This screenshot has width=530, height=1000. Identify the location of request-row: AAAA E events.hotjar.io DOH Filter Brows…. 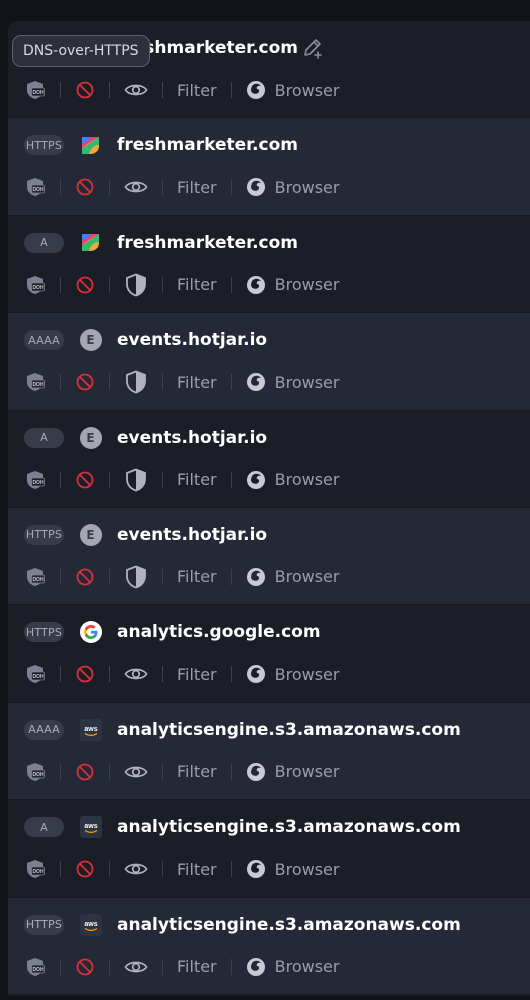
(269, 362).